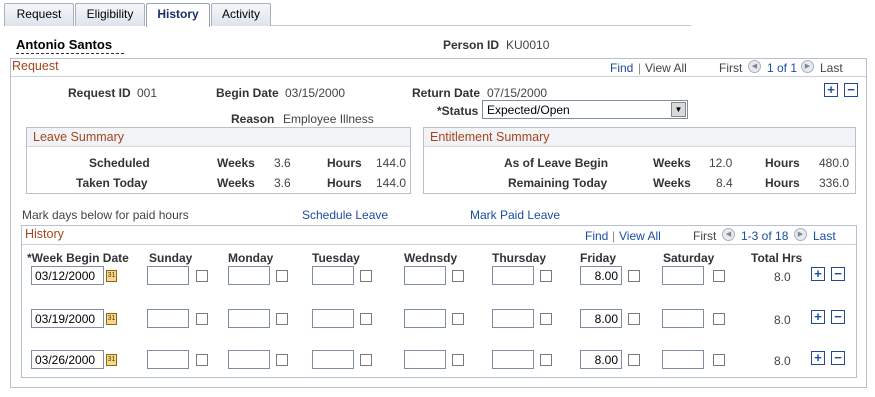 Image resolution: width=875 pixels, height=397 pixels. What do you see at coordinates (666, 68) in the screenshot?
I see `request-view-all: View All` at bounding box center [666, 68].